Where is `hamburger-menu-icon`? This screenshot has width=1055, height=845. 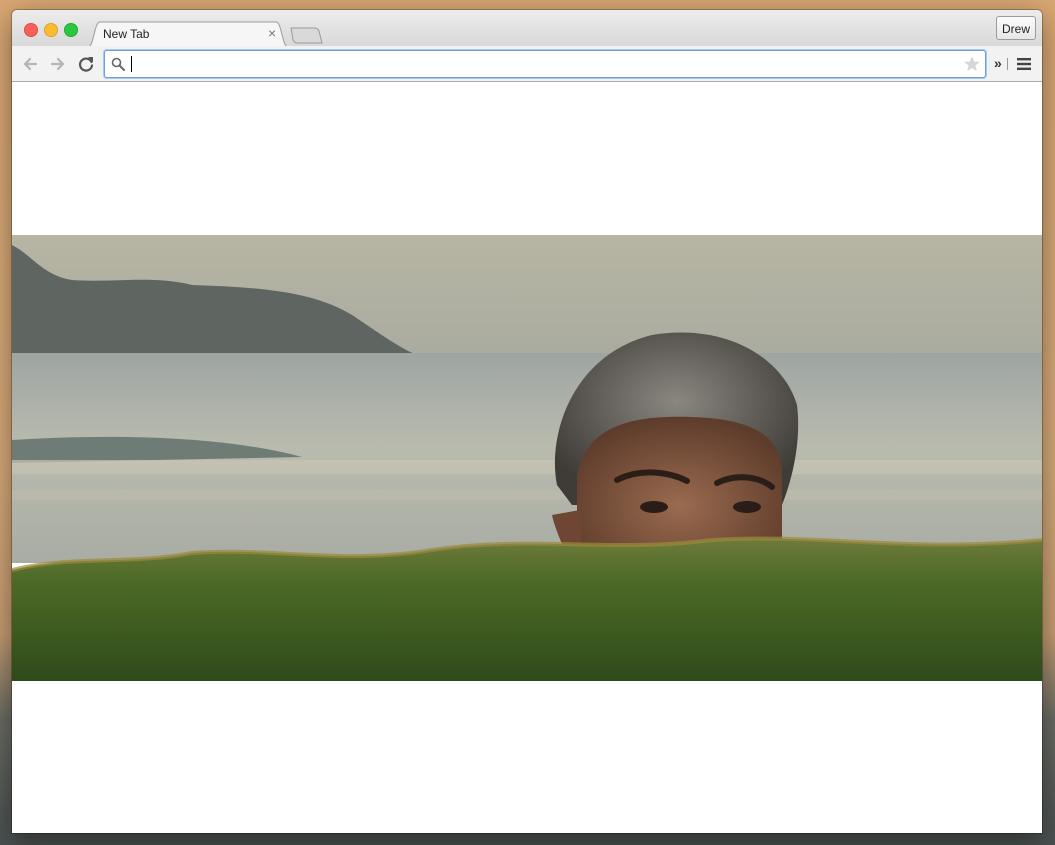
hamburger-menu-icon is located at coordinates (1024, 64).